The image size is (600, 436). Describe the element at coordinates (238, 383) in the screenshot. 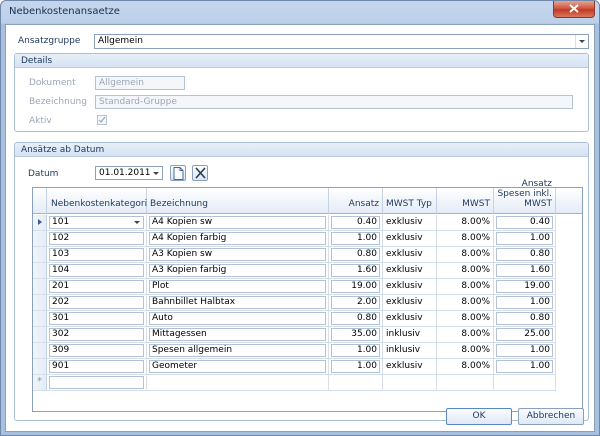

I see `cell-bezeichnung` at that location.